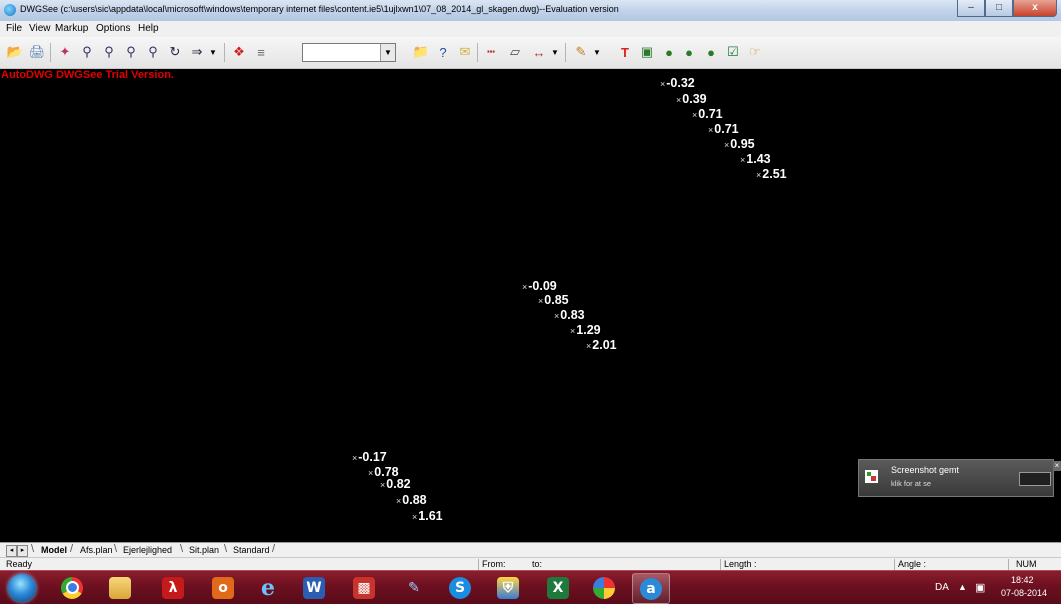 Image resolution: width=1061 pixels, height=604 pixels. I want to click on zoom-window-icon: ⚲, so click(131, 52).